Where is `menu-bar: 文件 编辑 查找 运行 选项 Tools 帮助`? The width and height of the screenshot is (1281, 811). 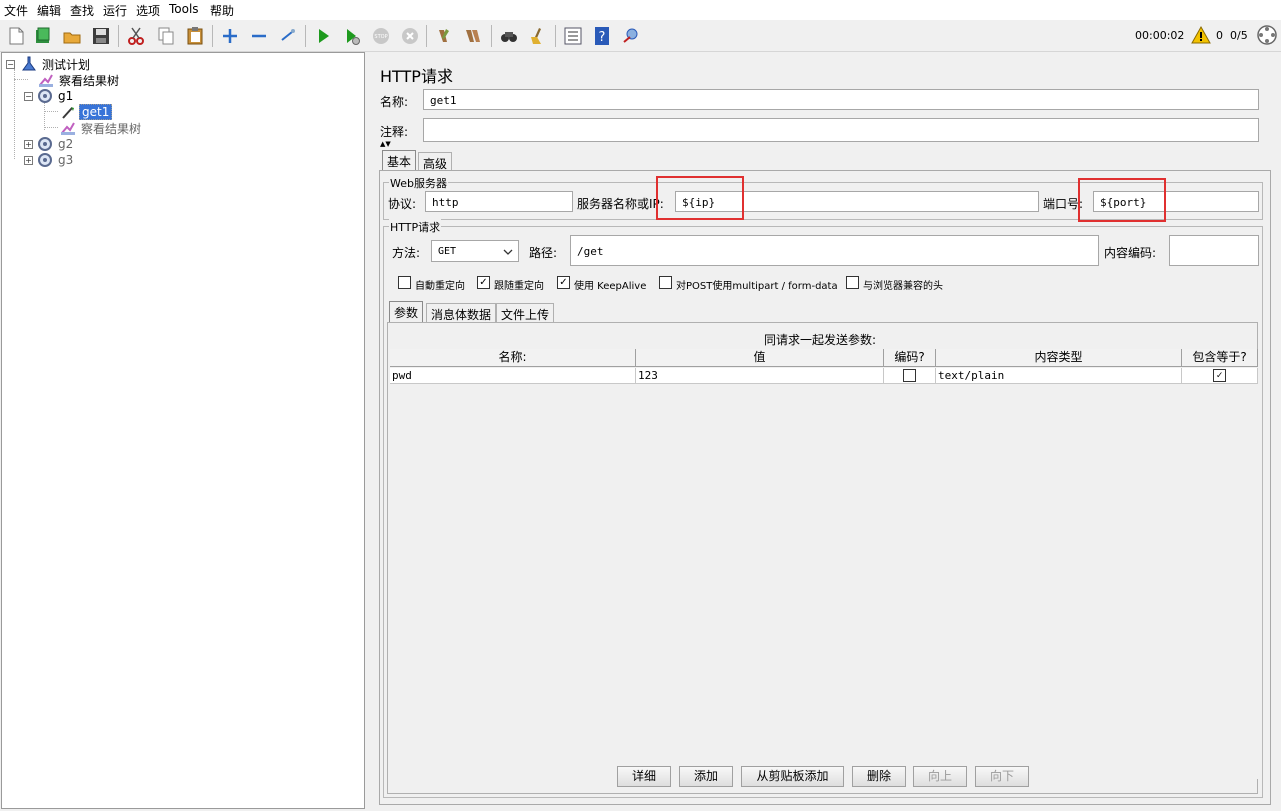
menu-bar: 文件 编辑 查找 运行 选项 Tools 帮助 is located at coordinates (640, 10).